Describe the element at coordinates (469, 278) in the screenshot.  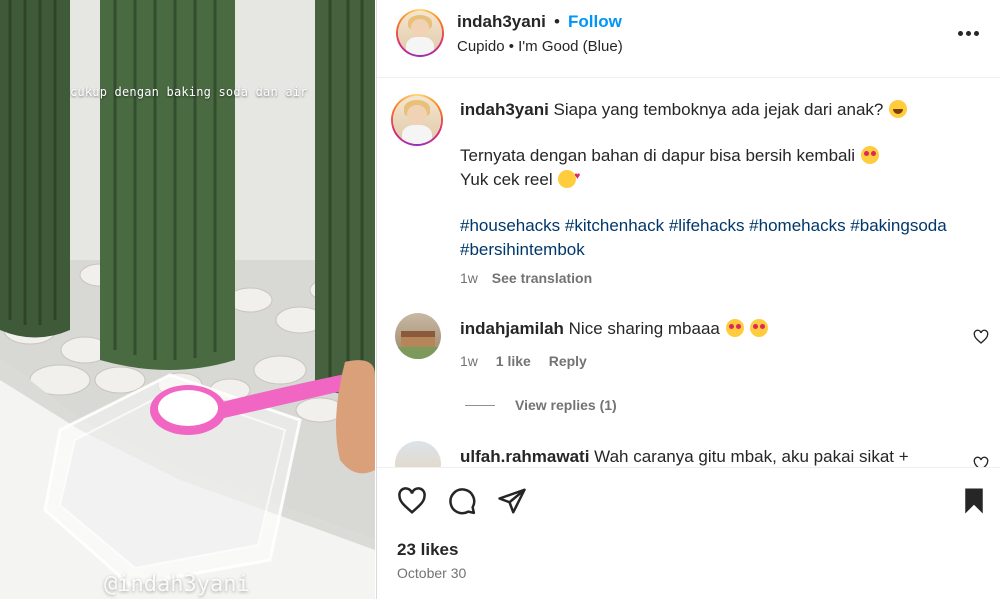
I see `caption-time: 1w` at that location.